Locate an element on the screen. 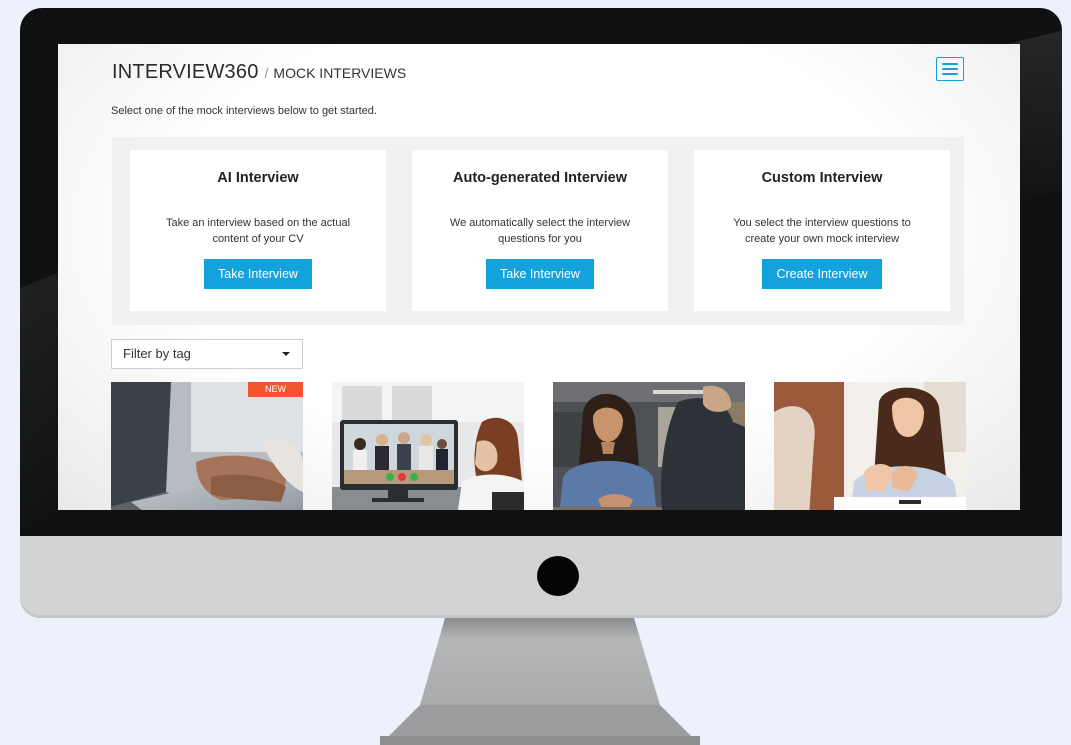 This screenshot has height=745, width=1071. monitor-stand is located at coordinates (540, 681).